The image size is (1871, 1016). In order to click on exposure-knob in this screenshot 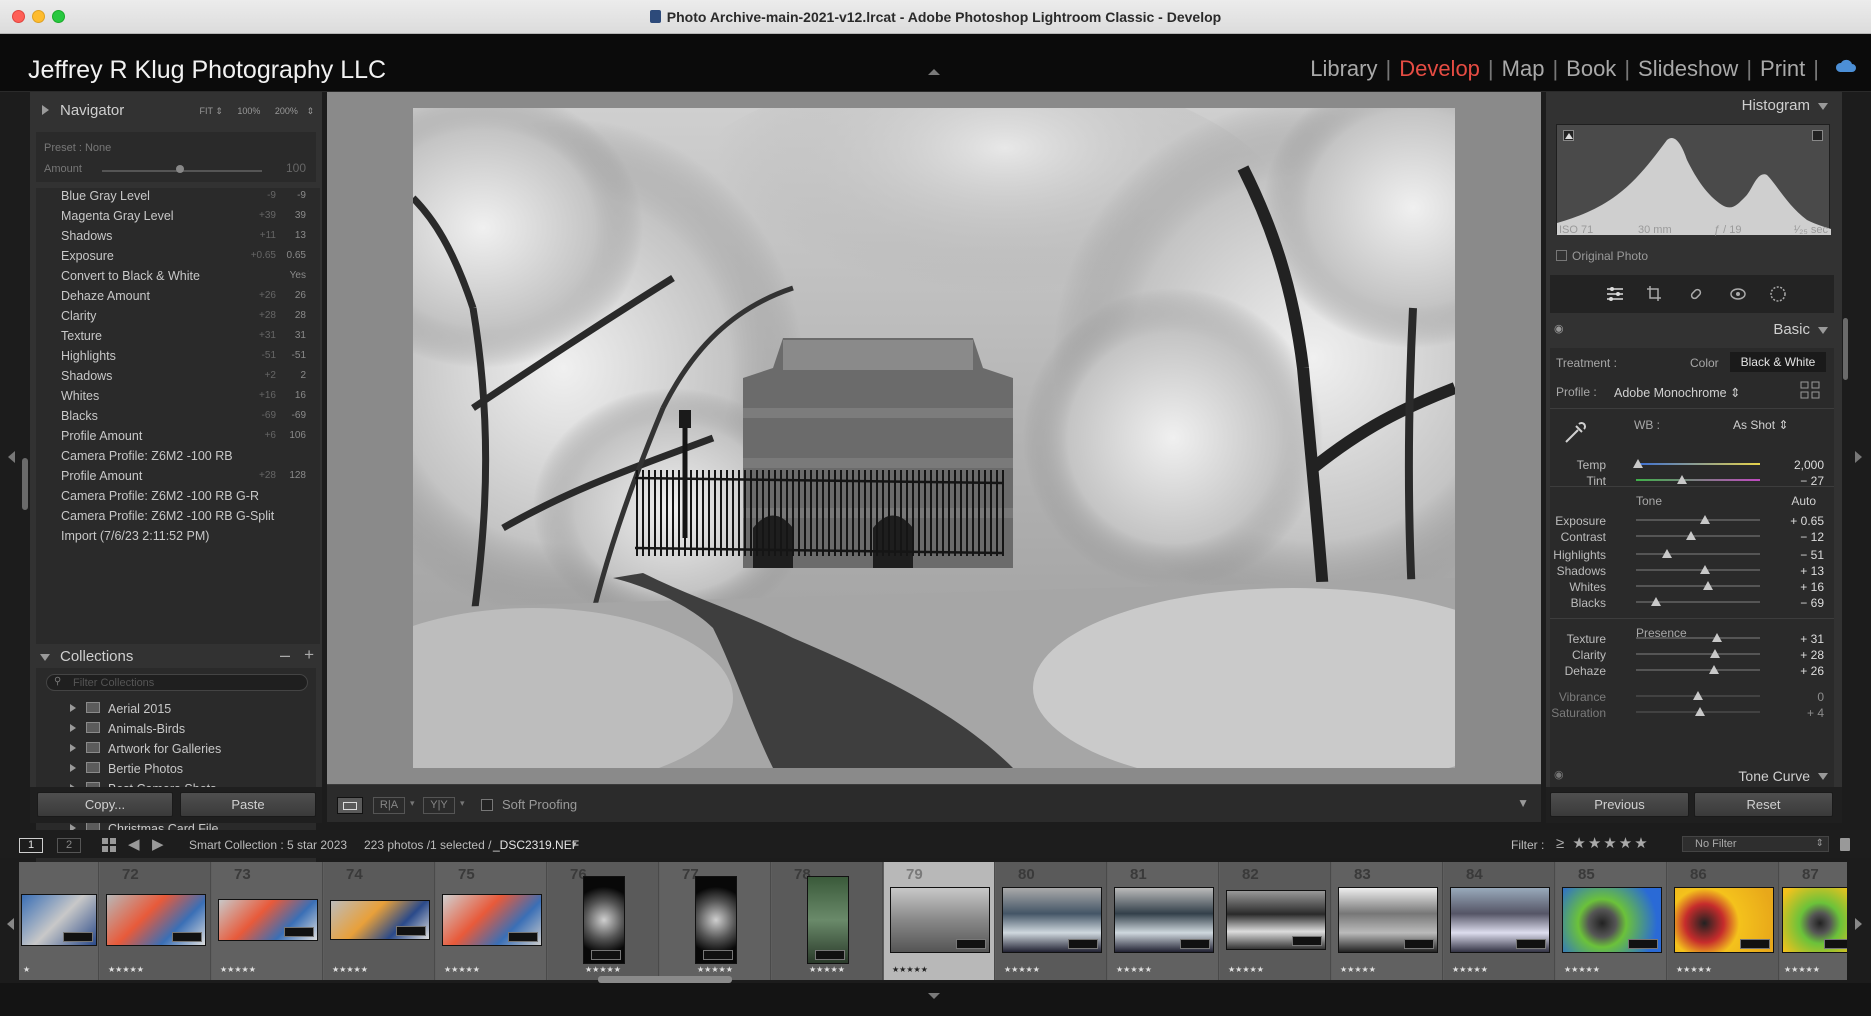, I will do `click(1705, 519)`.